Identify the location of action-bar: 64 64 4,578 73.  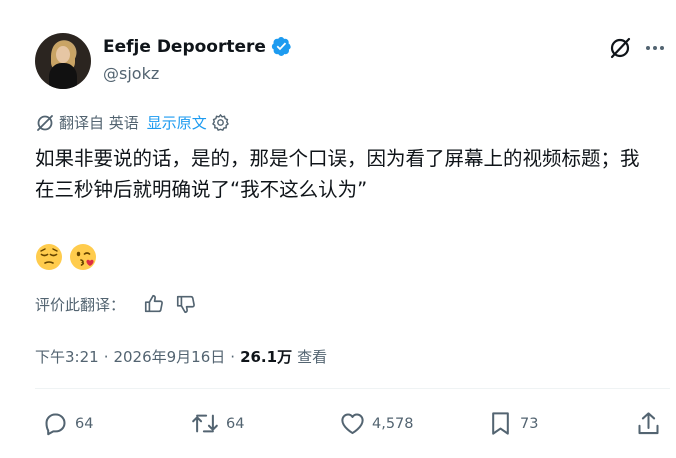
(338, 426).